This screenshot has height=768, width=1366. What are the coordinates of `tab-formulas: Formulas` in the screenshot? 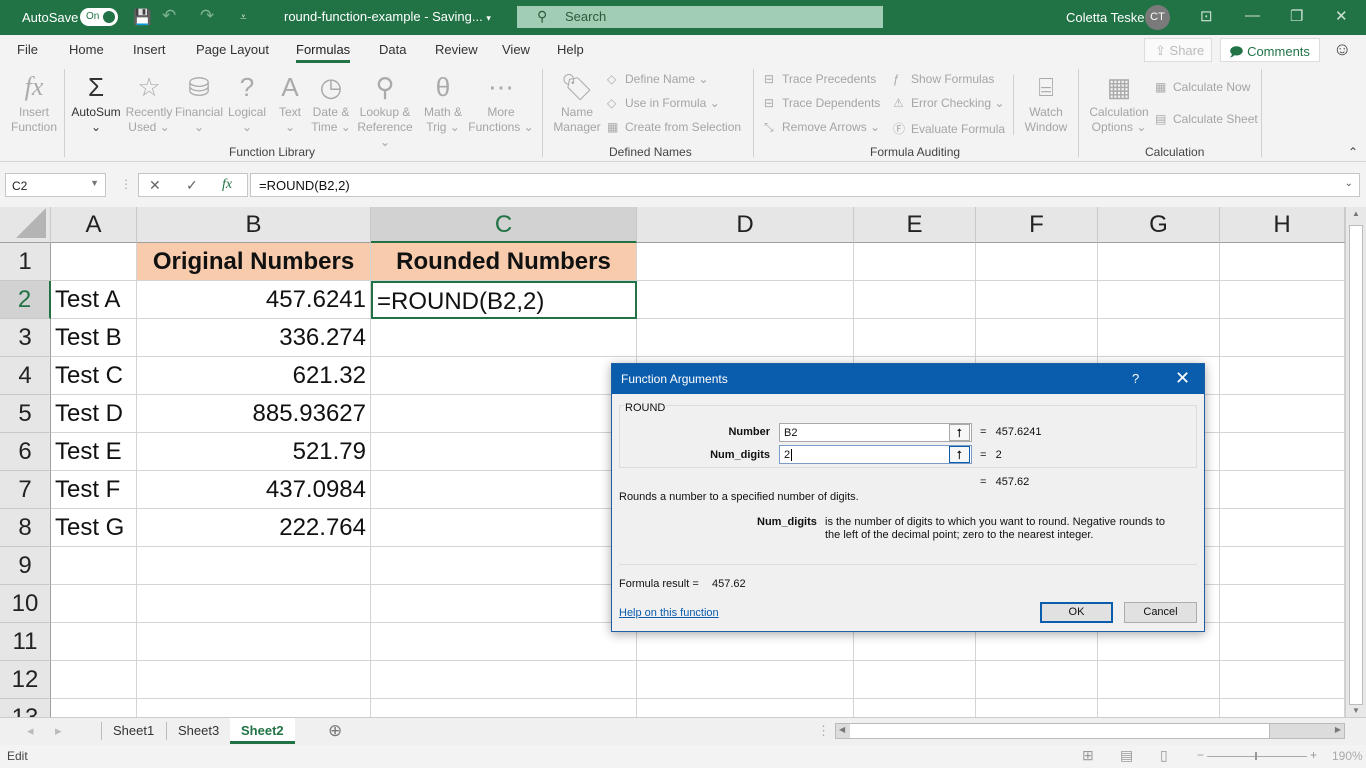 It's located at (323, 52).